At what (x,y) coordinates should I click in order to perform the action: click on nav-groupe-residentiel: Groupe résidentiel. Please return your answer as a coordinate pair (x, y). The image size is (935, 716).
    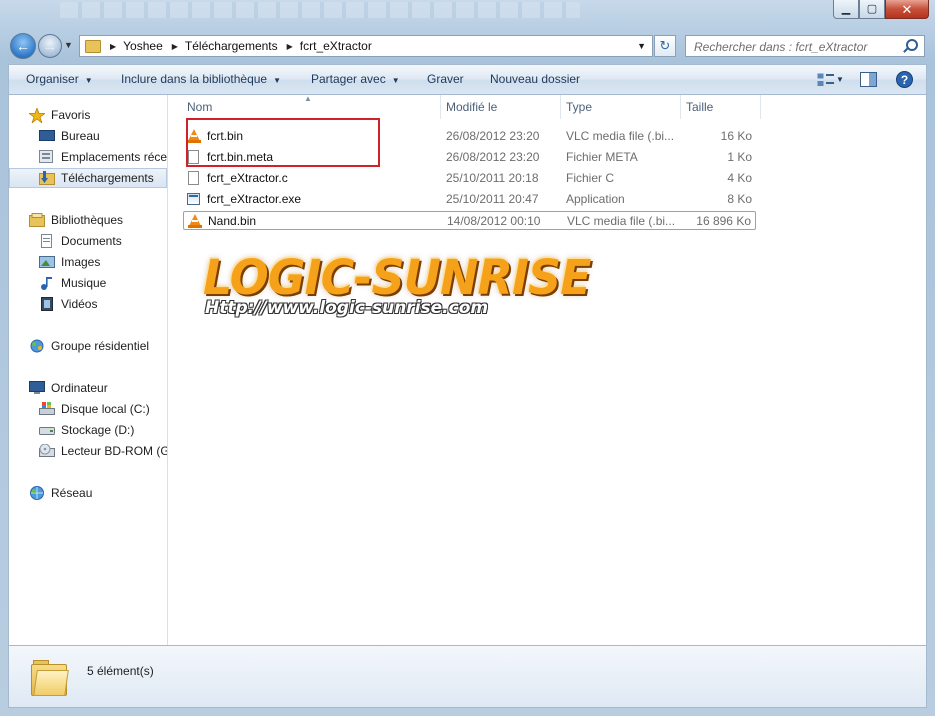
    Looking at the image, I should click on (88, 346).